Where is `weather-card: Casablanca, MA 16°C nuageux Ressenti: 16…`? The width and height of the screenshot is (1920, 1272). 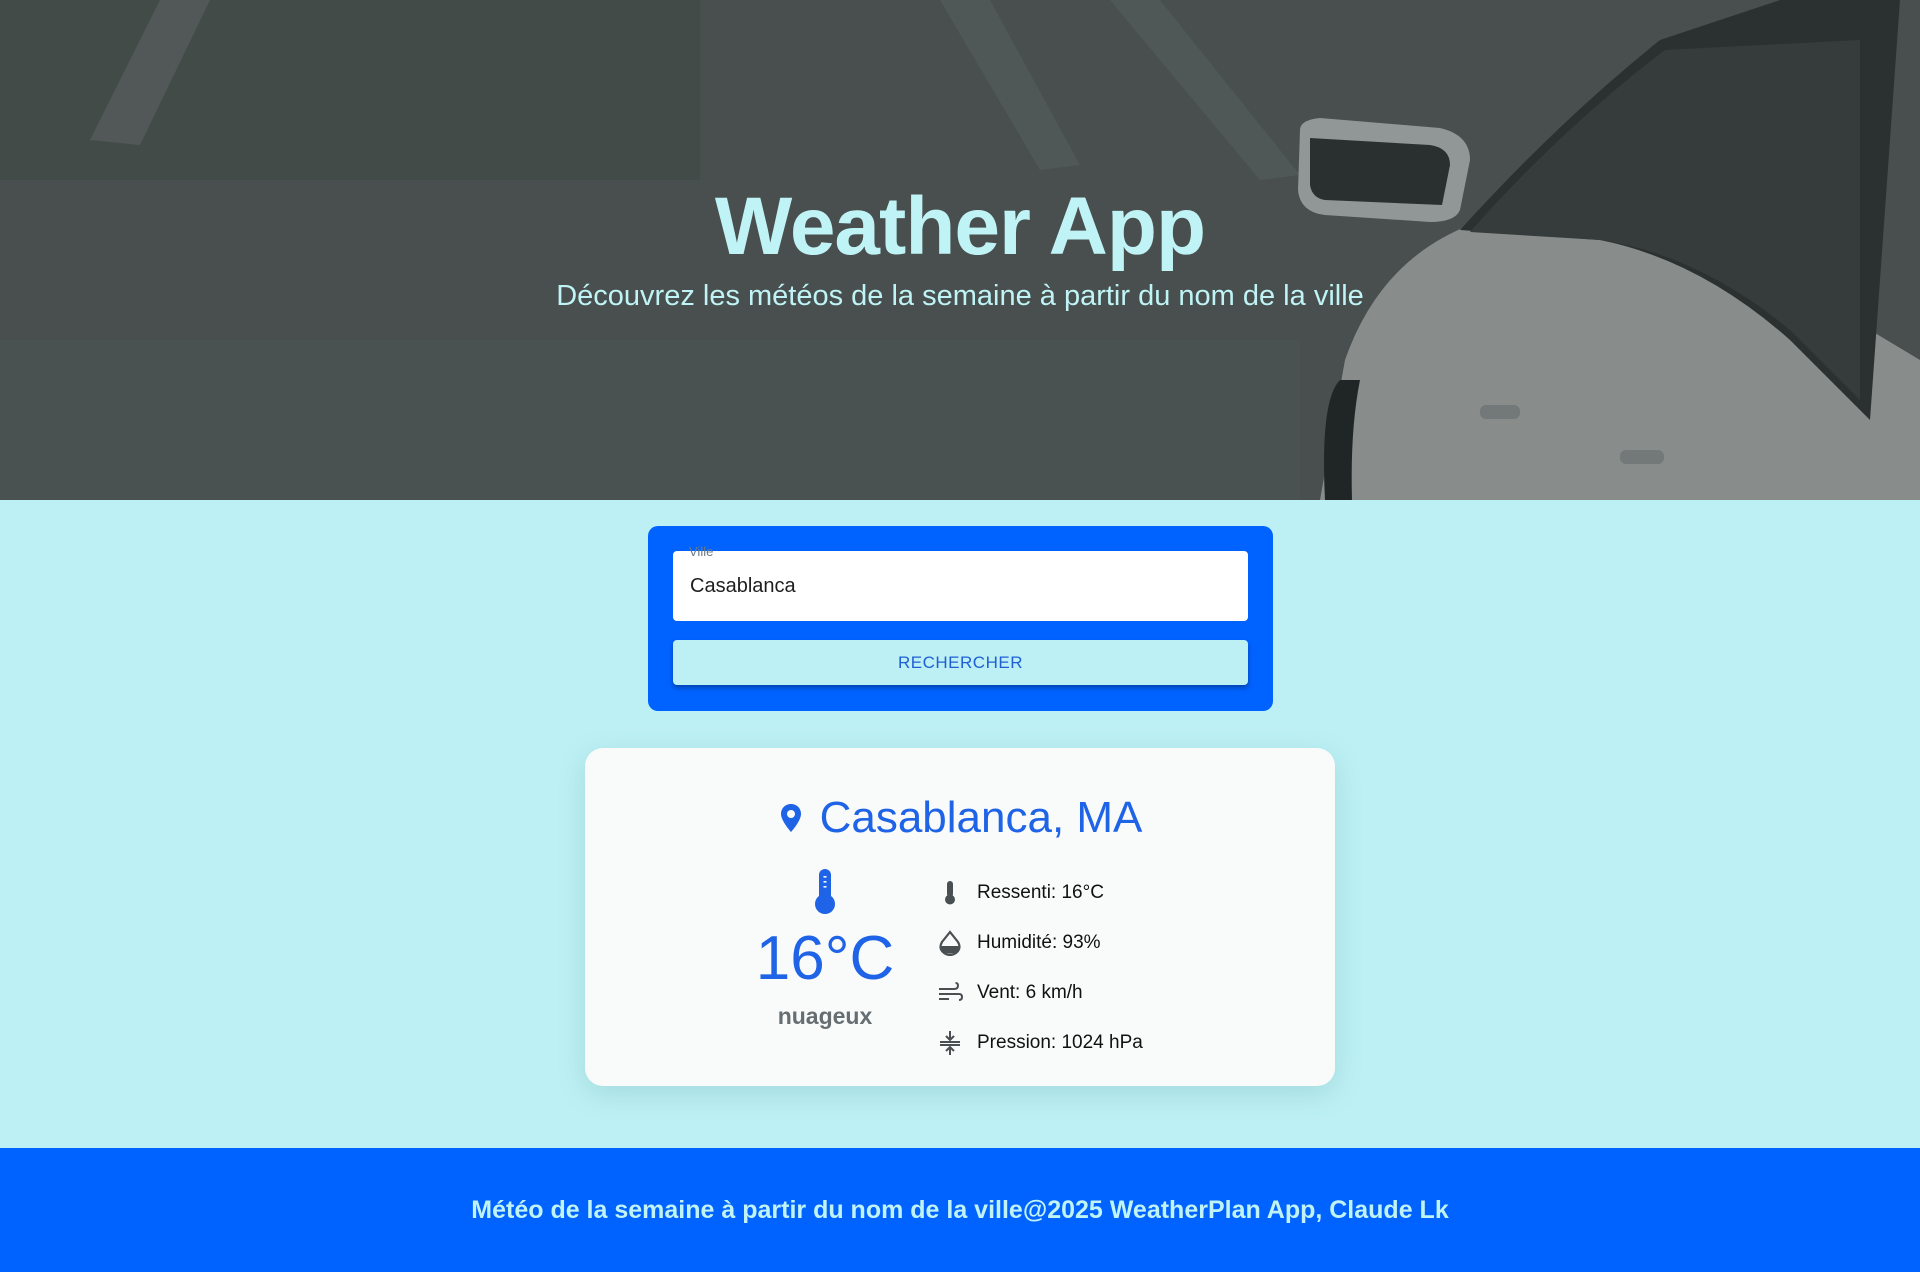
weather-card: Casablanca, MA 16°C nuageux Ressenti: 16… is located at coordinates (960, 917).